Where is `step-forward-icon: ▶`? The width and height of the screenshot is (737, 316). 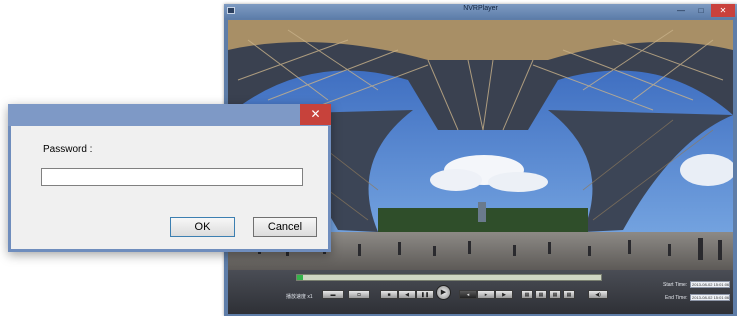
step-forward-icon: ▶ is located at coordinates (504, 295).